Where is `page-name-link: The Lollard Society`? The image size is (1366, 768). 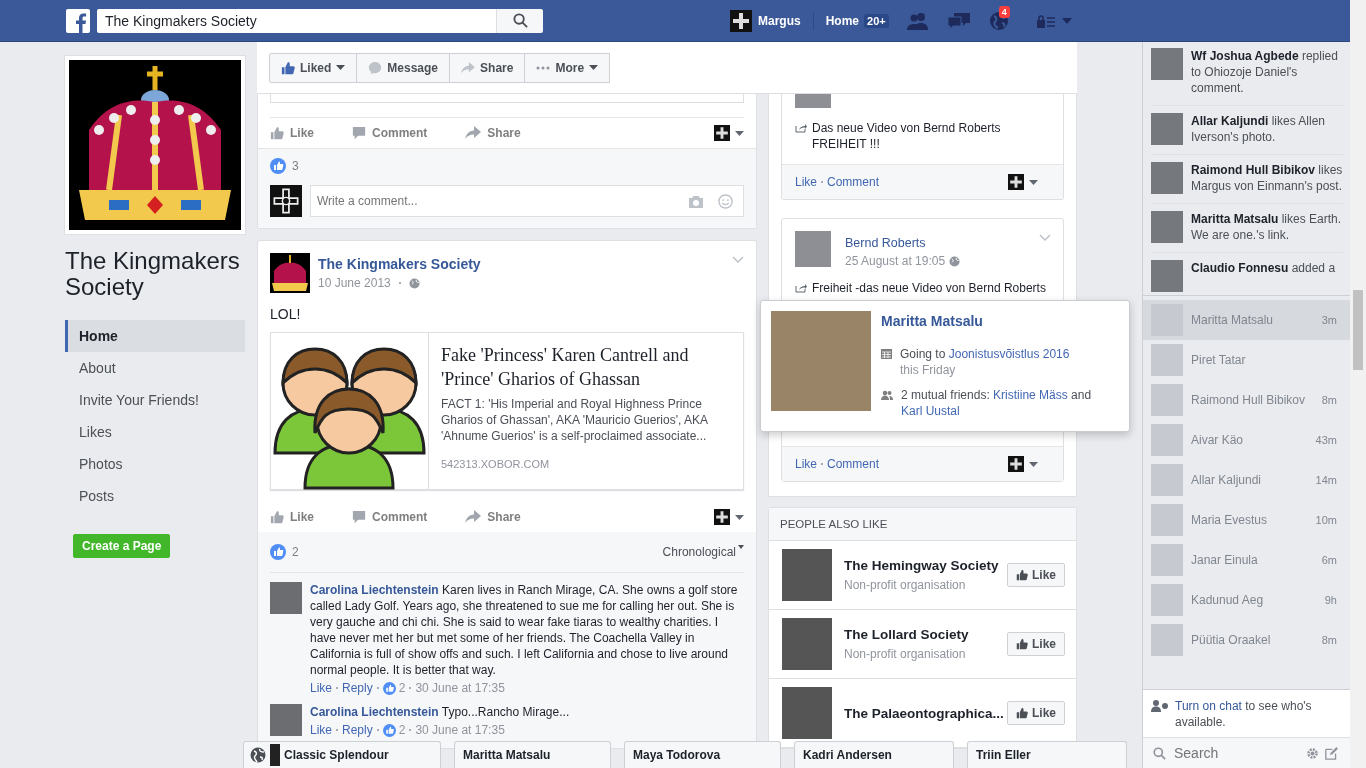 page-name-link: The Lollard Society is located at coordinates (906, 634).